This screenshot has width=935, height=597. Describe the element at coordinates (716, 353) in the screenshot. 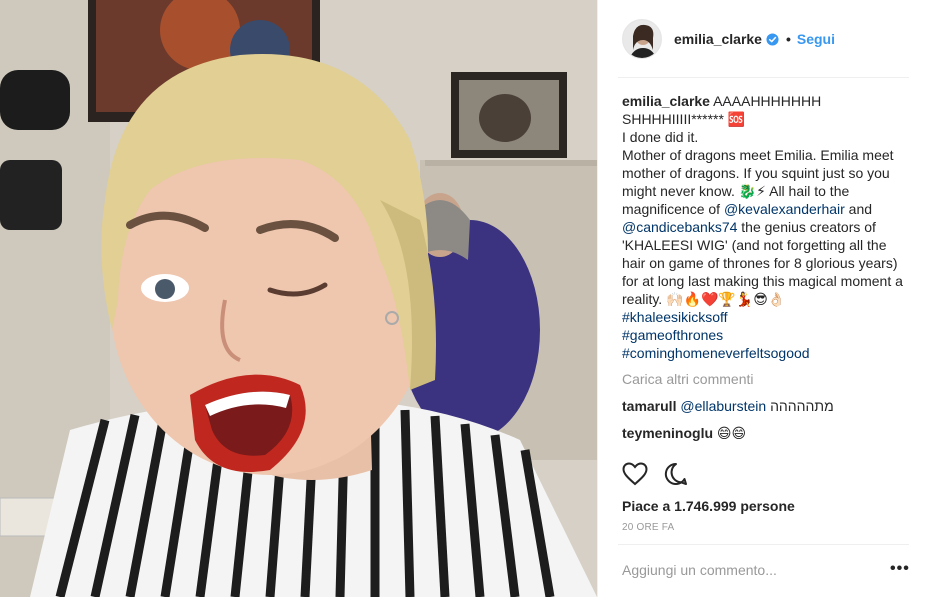

I see `hashtag-link: #cominghomeneverfeltsogood` at that location.